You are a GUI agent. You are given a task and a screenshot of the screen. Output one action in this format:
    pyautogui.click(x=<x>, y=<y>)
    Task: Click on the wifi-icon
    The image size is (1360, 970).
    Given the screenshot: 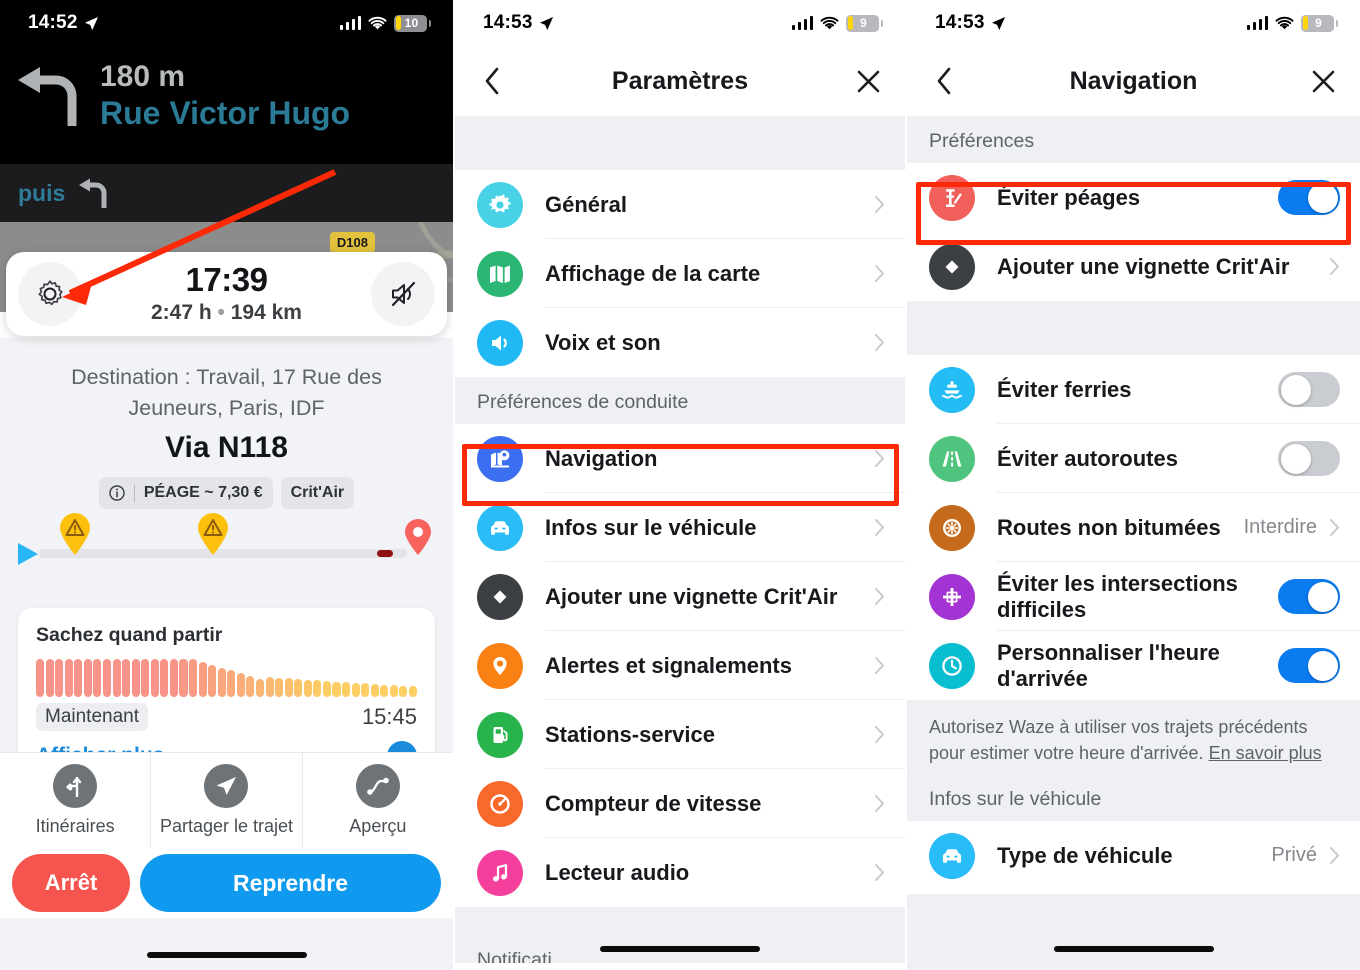 What is the action you would take?
    pyautogui.click(x=377, y=22)
    